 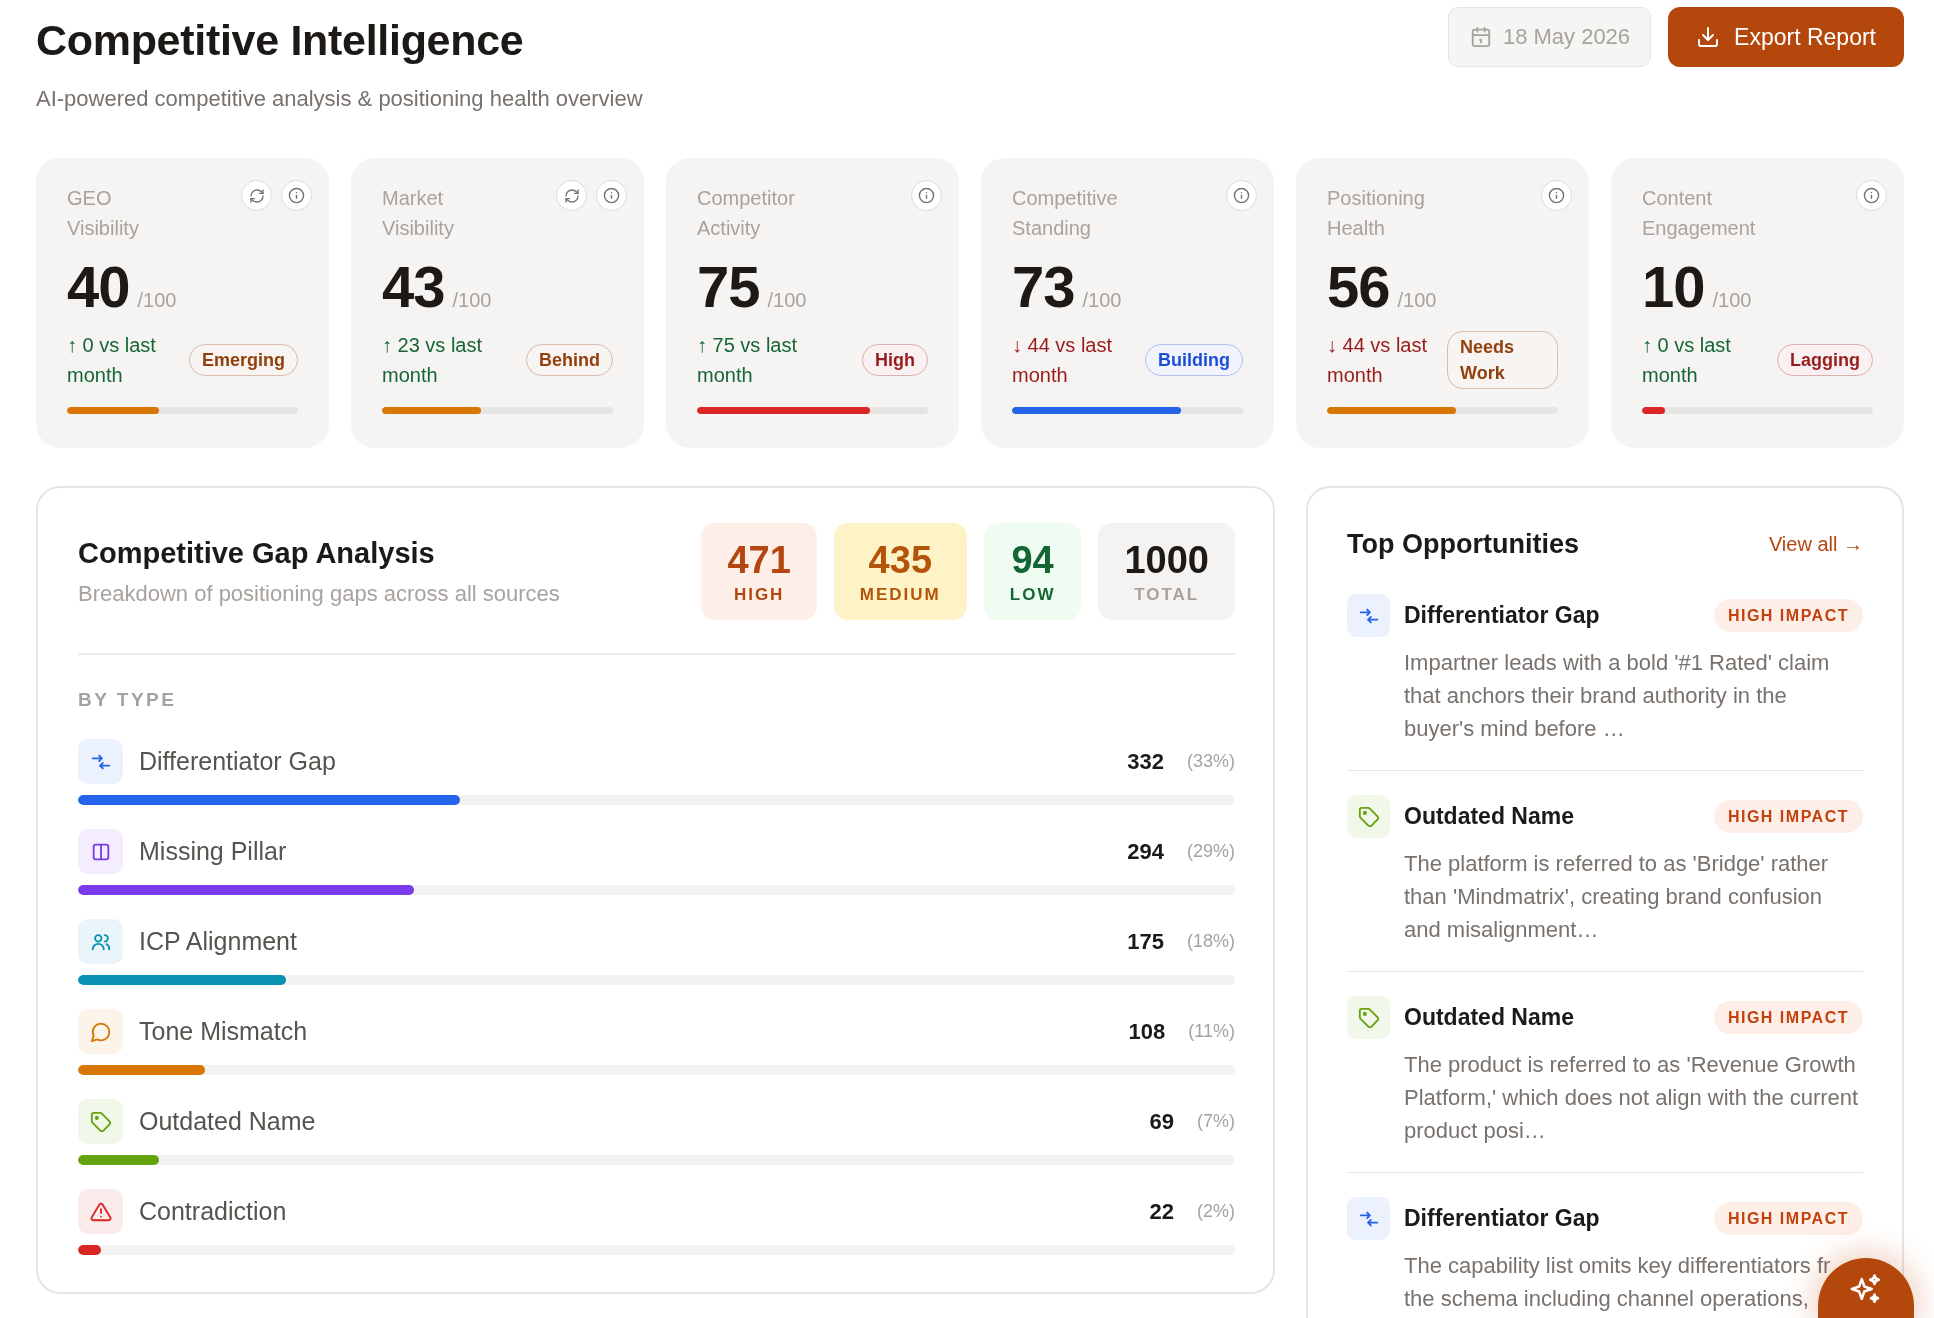 I want to click on gap-type-label: Differentiator Gap, so click(x=238, y=761).